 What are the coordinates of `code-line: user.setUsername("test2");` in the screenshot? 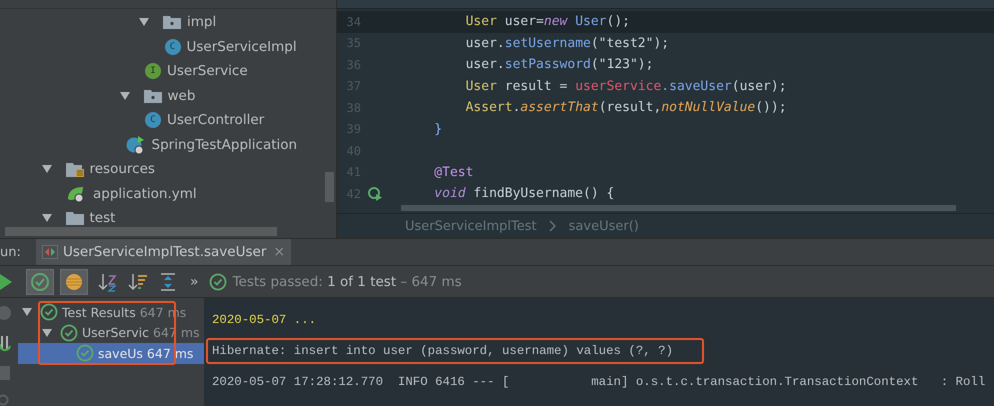 It's located at (567, 43).